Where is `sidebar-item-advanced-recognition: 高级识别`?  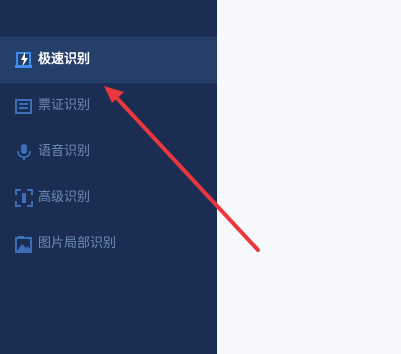
sidebar-item-advanced-recognition: 高级识别 is located at coordinates (108, 198).